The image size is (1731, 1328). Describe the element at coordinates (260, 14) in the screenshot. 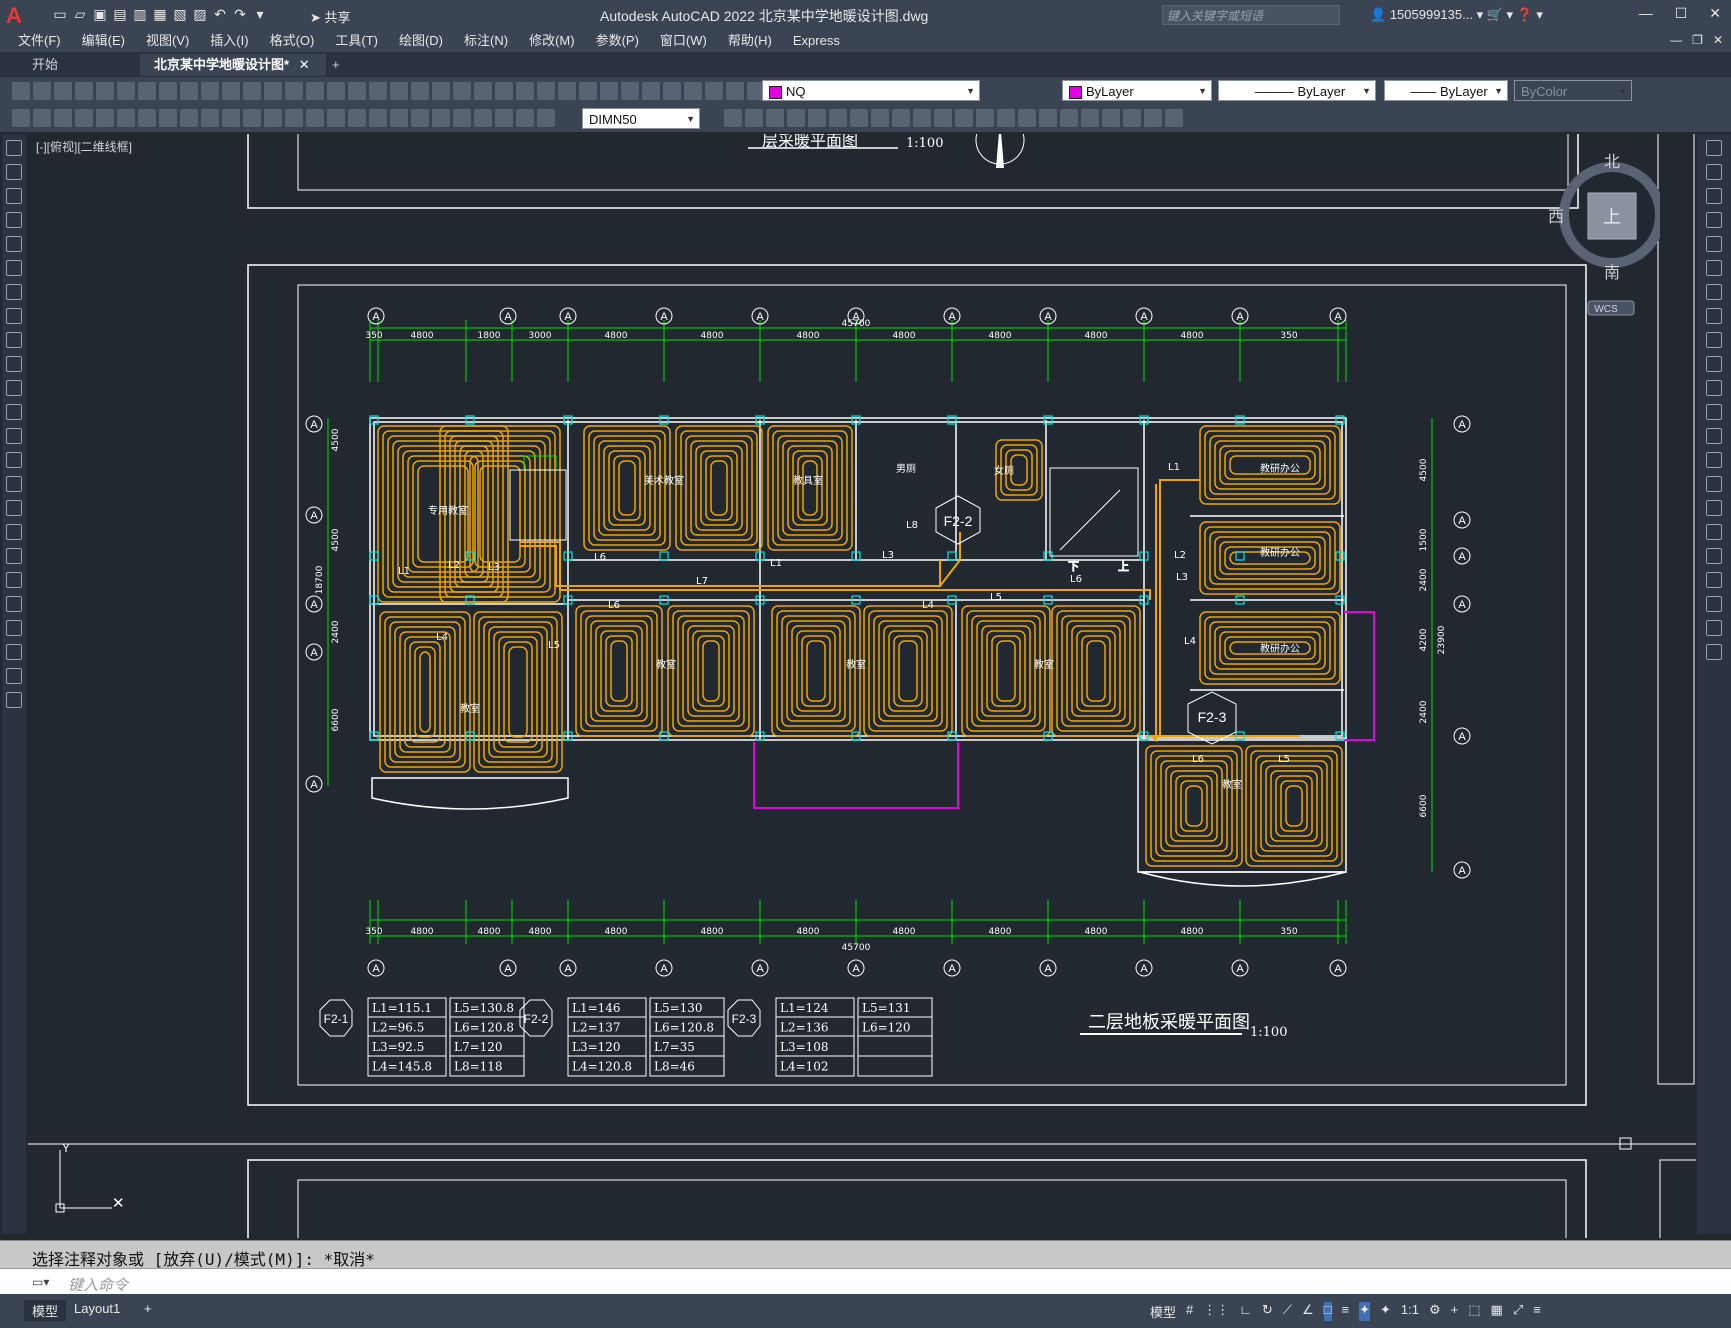

I see `customize-qat-icon: ▾` at that location.